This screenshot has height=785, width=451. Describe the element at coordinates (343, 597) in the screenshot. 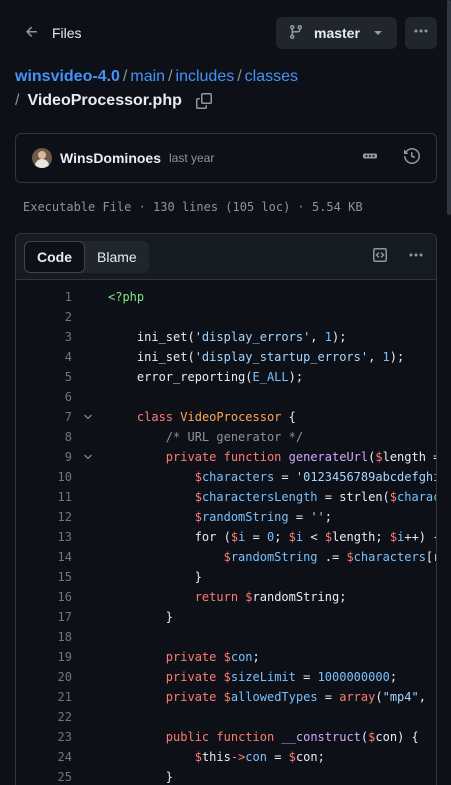

I see `code-token: ;` at that location.